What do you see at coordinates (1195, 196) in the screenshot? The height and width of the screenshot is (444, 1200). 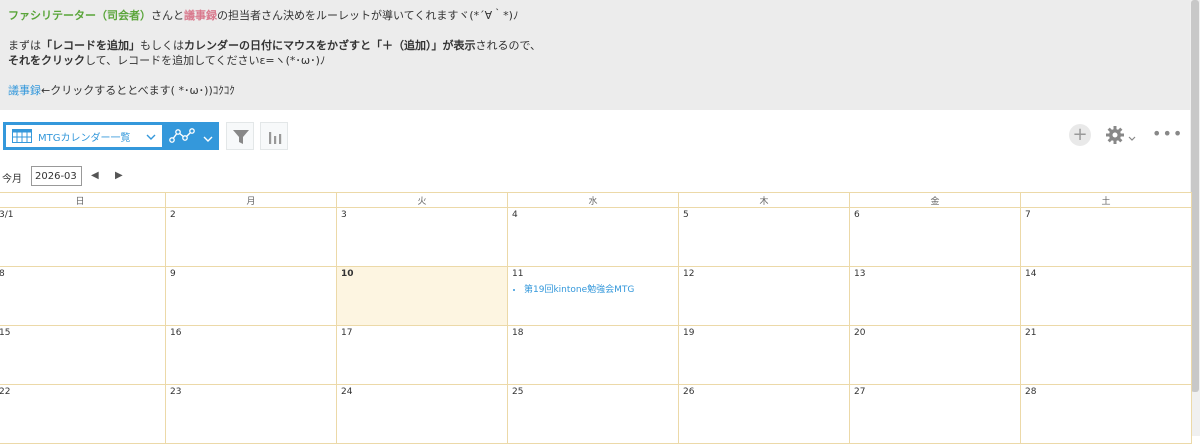 I see `scrollbar-thumb` at bounding box center [1195, 196].